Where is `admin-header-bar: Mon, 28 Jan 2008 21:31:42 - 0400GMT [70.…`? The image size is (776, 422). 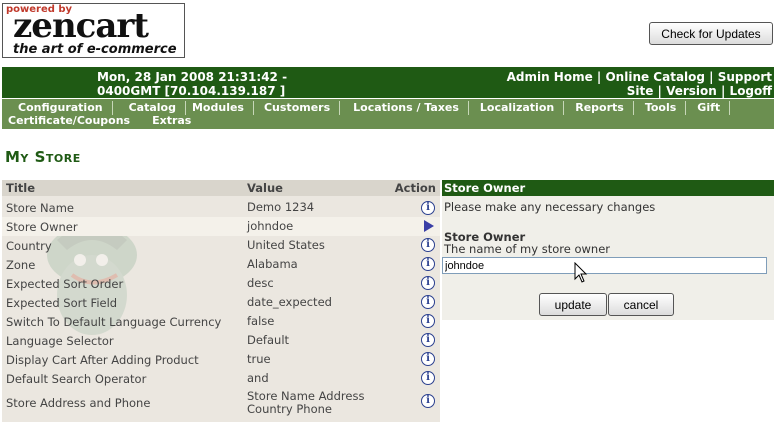 admin-header-bar: Mon, 28 Jan 2008 21:31:42 - 0400GMT [70.… is located at coordinates (388, 82).